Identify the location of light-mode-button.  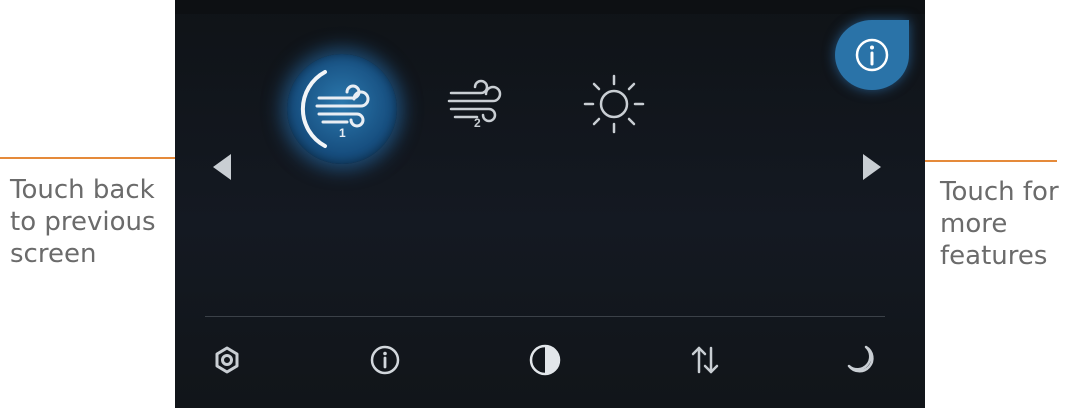
(614, 104).